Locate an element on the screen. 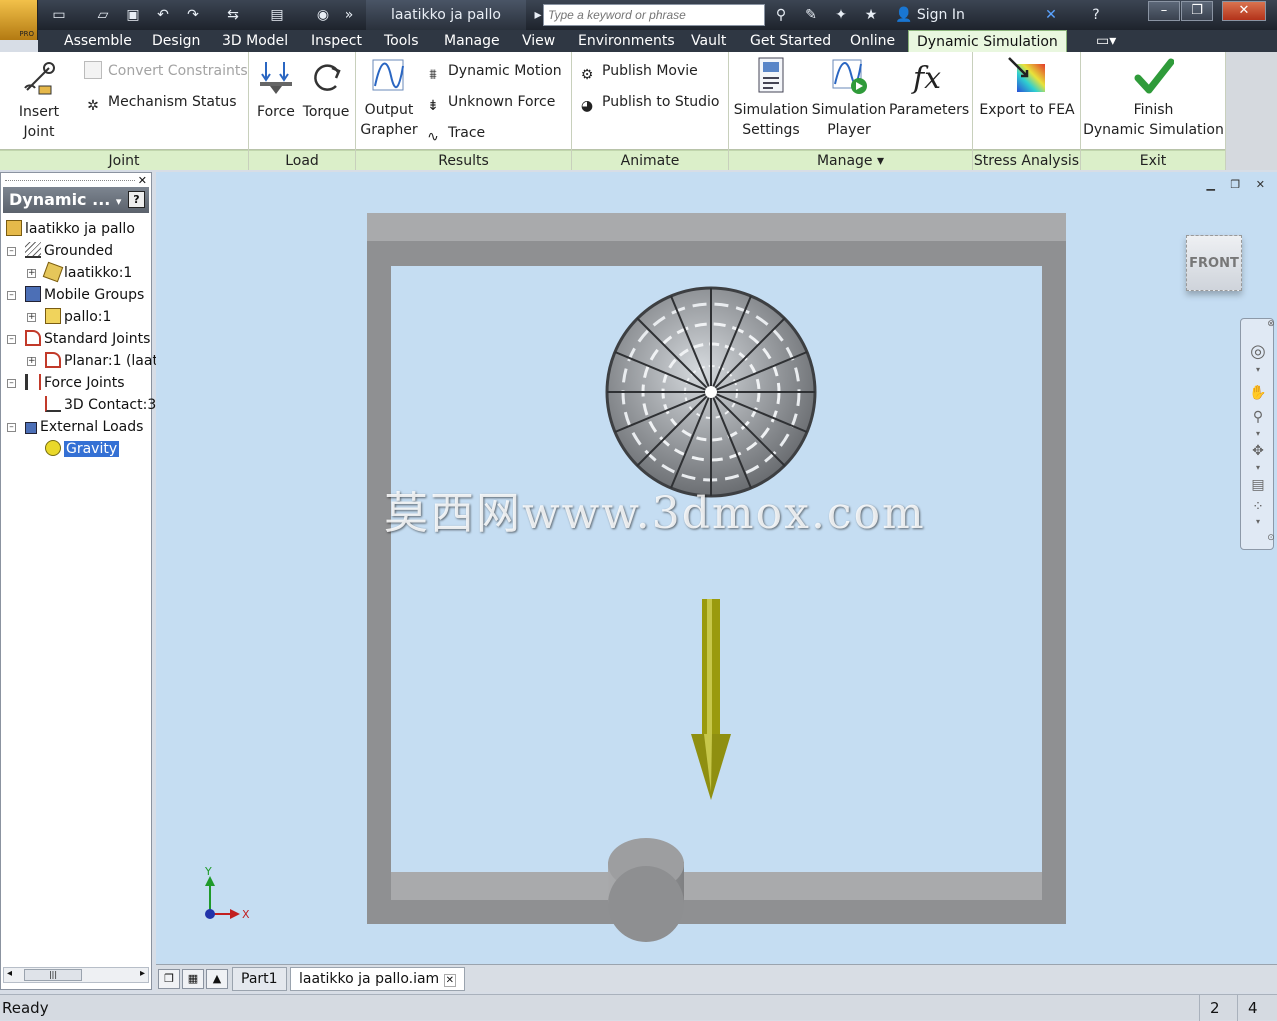 The image size is (1277, 1021). panel-label-manage: Manage ▾ is located at coordinates (850, 160).